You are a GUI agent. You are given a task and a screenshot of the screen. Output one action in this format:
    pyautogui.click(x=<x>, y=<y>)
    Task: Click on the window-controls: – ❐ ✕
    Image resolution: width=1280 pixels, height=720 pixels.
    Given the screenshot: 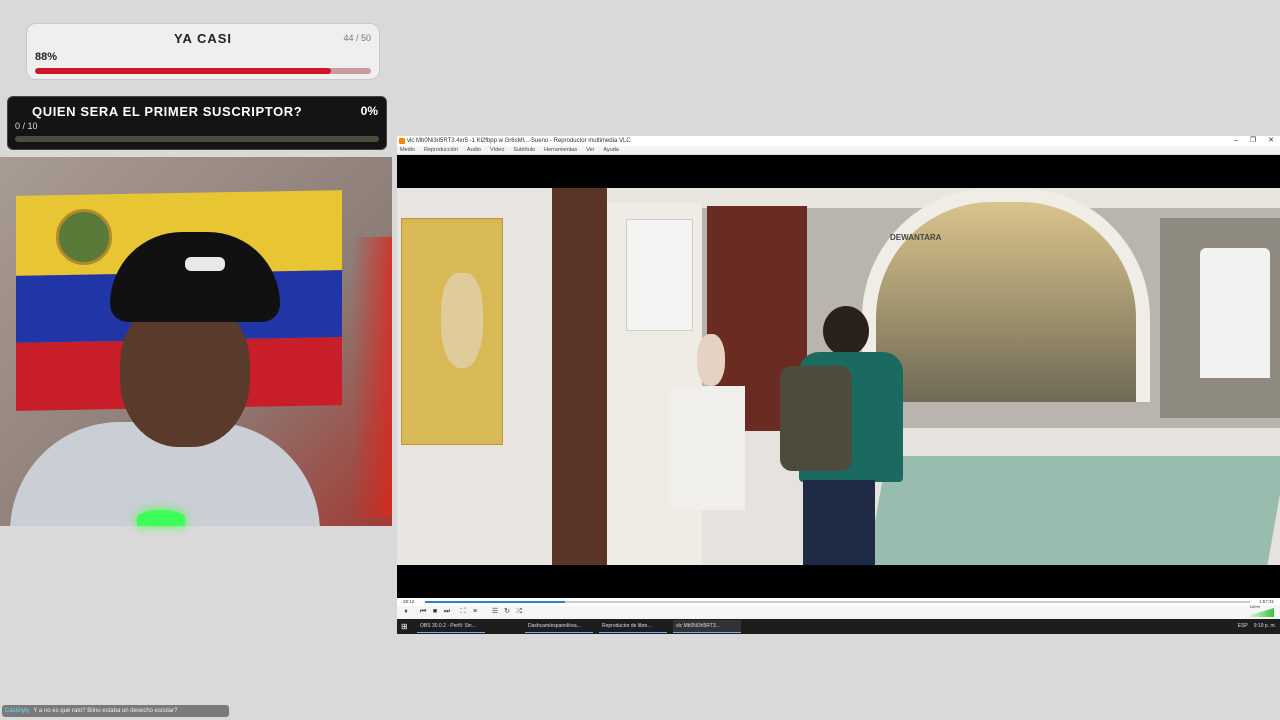 What is the action you would take?
    pyautogui.click(x=1254, y=141)
    